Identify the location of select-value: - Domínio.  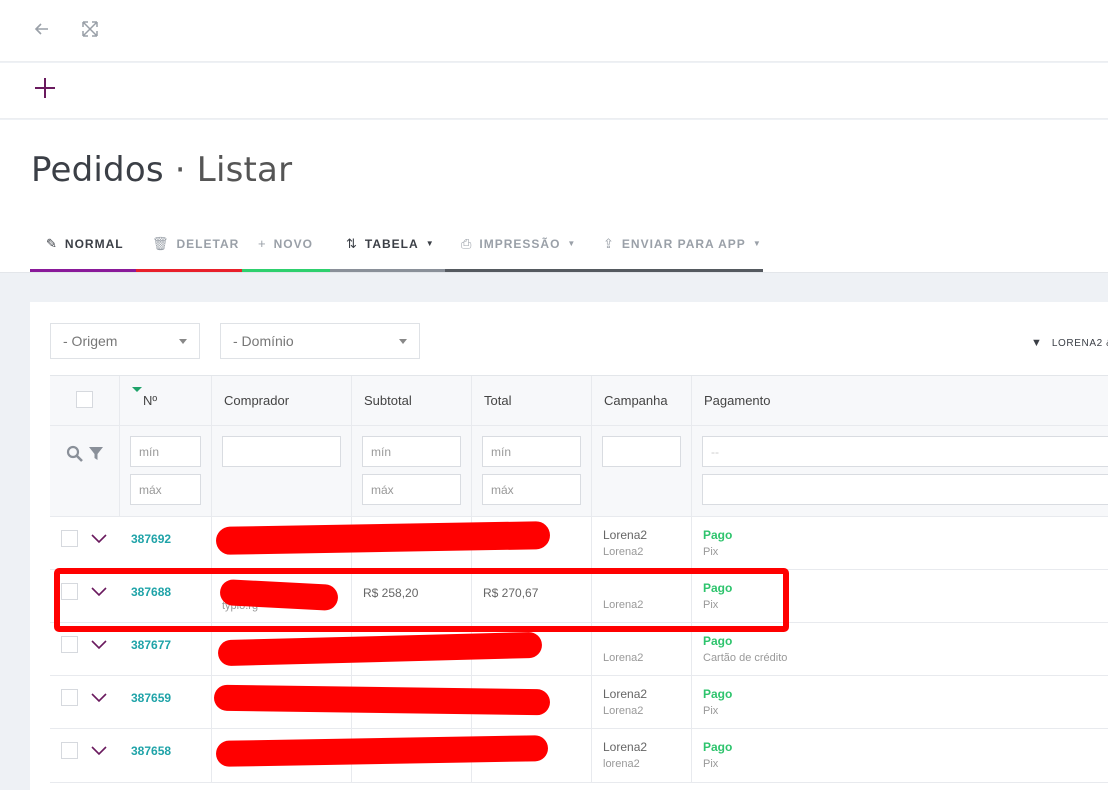
(263, 341).